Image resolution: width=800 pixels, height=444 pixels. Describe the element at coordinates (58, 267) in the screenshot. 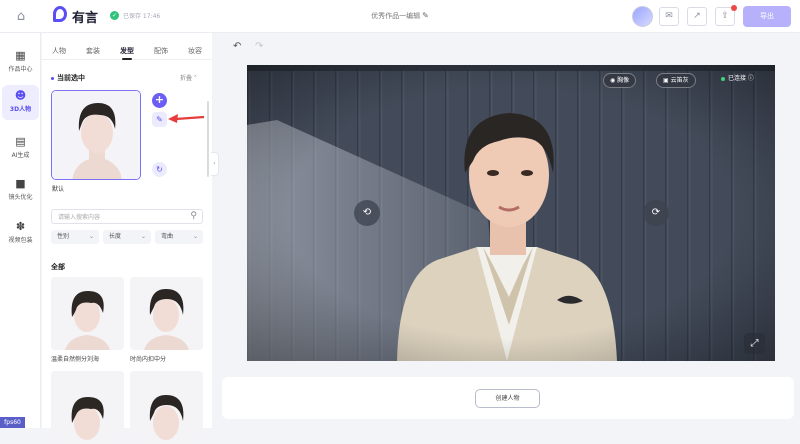

I see `all-hairstyles-heading: 全部` at that location.